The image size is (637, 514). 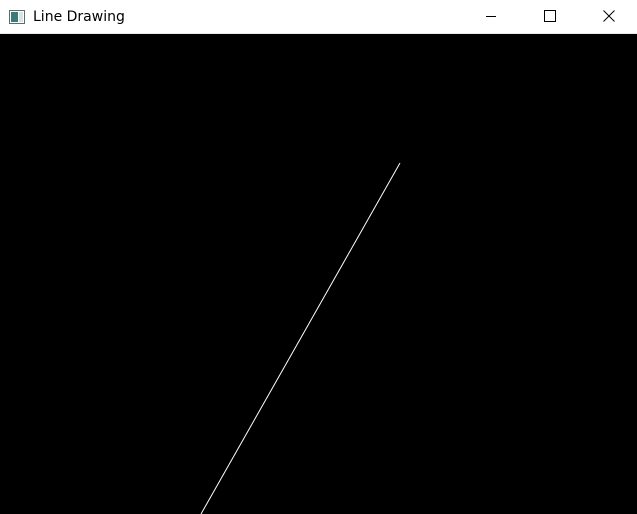 What do you see at coordinates (79, 17) in the screenshot?
I see `window-title: Line Drawing` at bounding box center [79, 17].